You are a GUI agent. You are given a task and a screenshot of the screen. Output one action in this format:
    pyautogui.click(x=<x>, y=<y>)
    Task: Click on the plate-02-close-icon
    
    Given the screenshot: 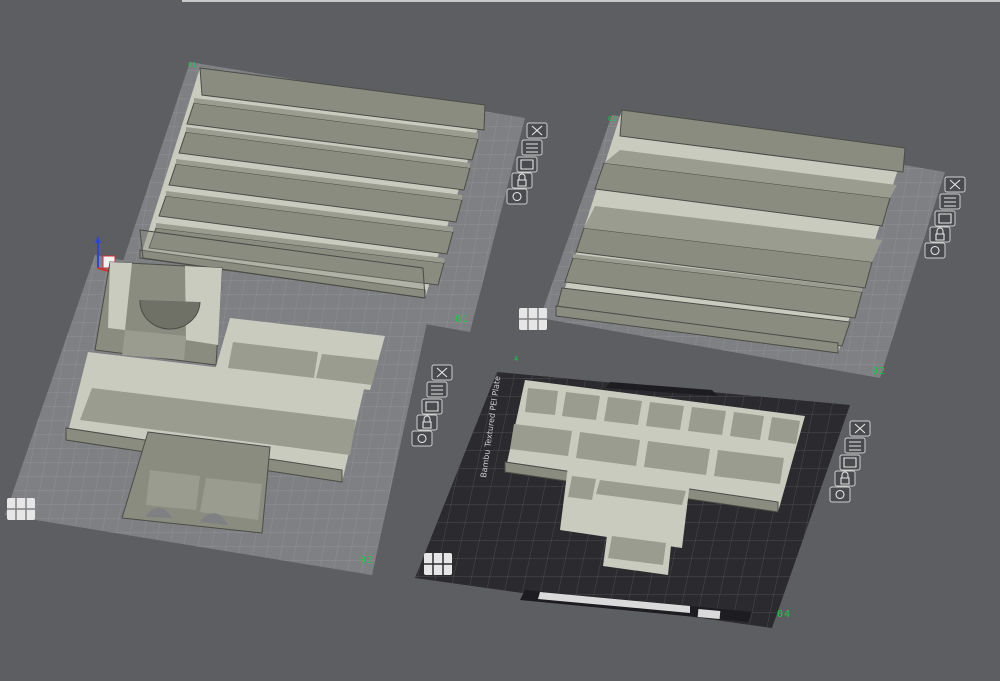 What is the action you would take?
    pyautogui.click(x=955, y=184)
    